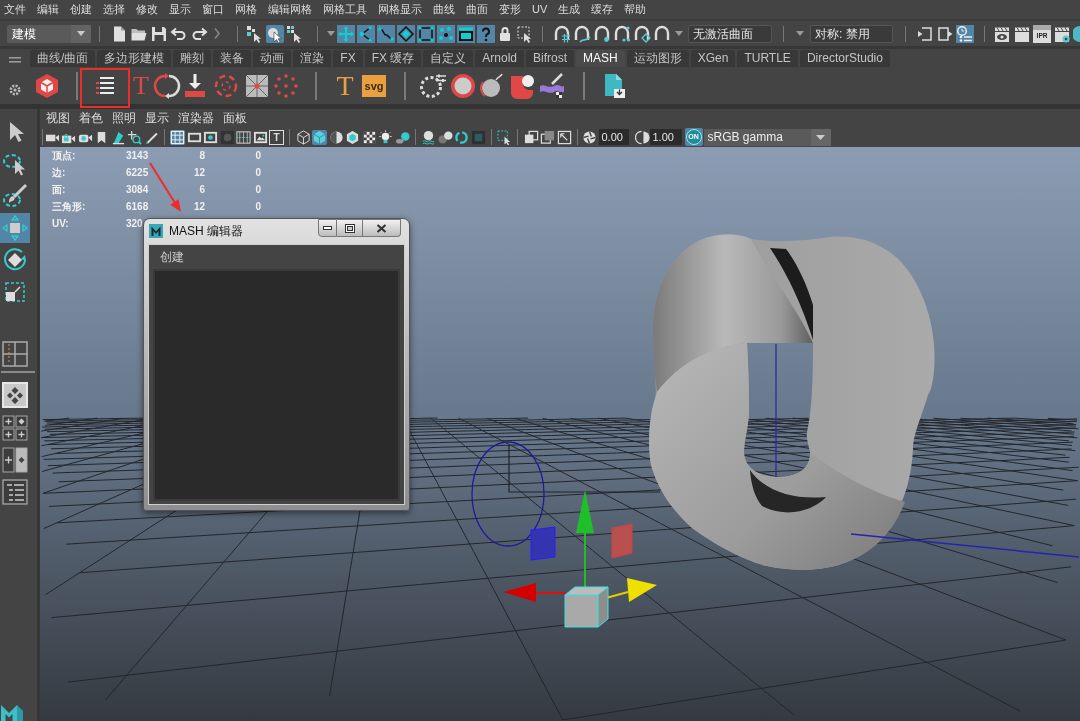  I want to click on title-safe-button: T, so click(276, 137).